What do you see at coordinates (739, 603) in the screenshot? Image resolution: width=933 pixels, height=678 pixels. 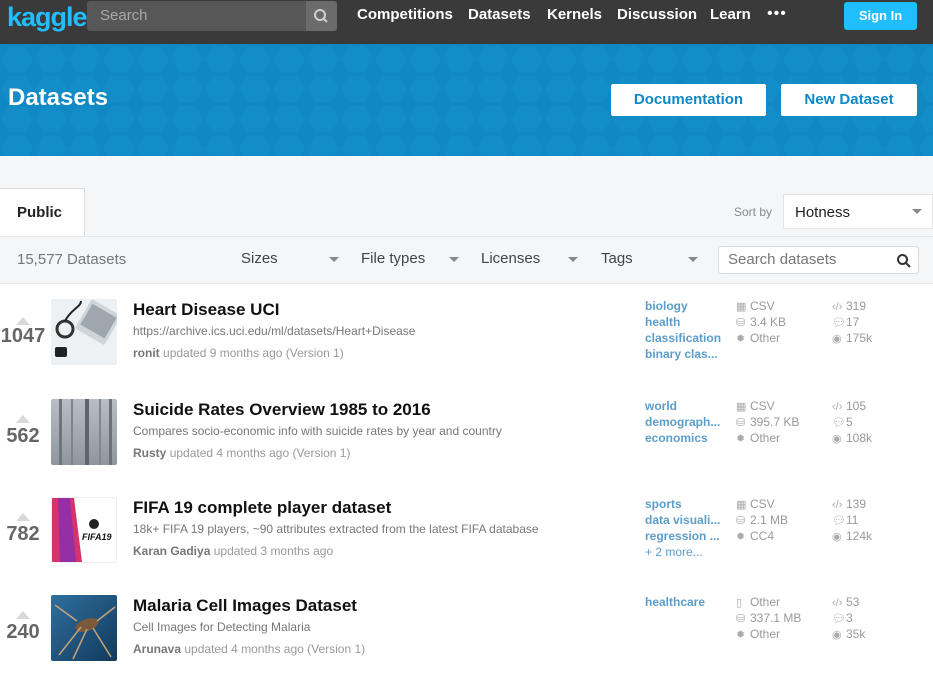 I see `file-icon: ▯` at bounding box center [739, 603].